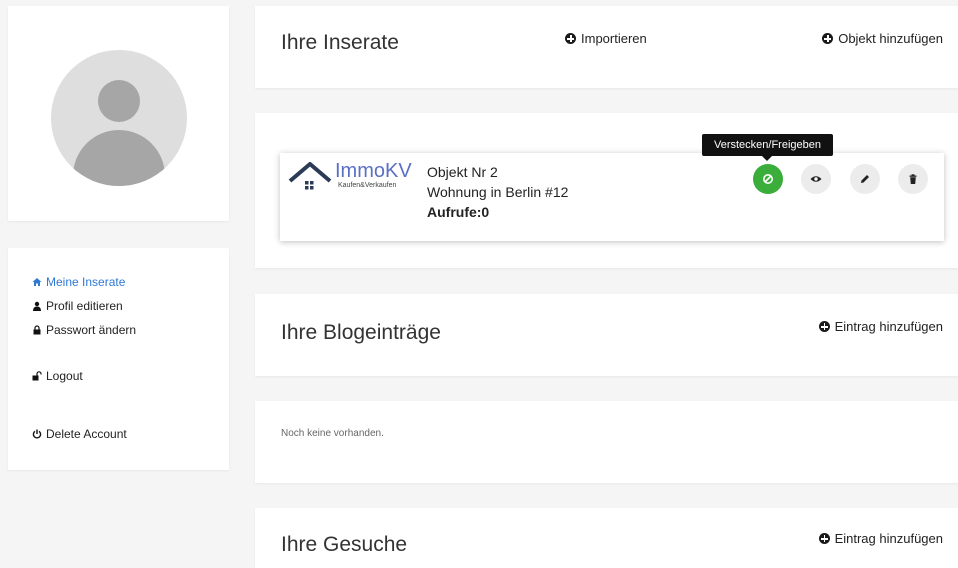  I want to click on sidebar-item-meine-inserate: Meine Inserate, so click(78, 282).